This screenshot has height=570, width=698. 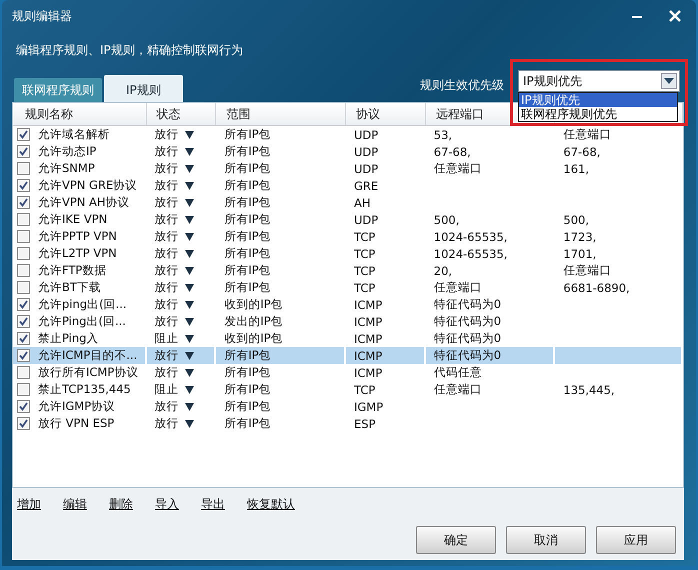 I want to click on table-cell: GRE, so click(x=366, y=185).